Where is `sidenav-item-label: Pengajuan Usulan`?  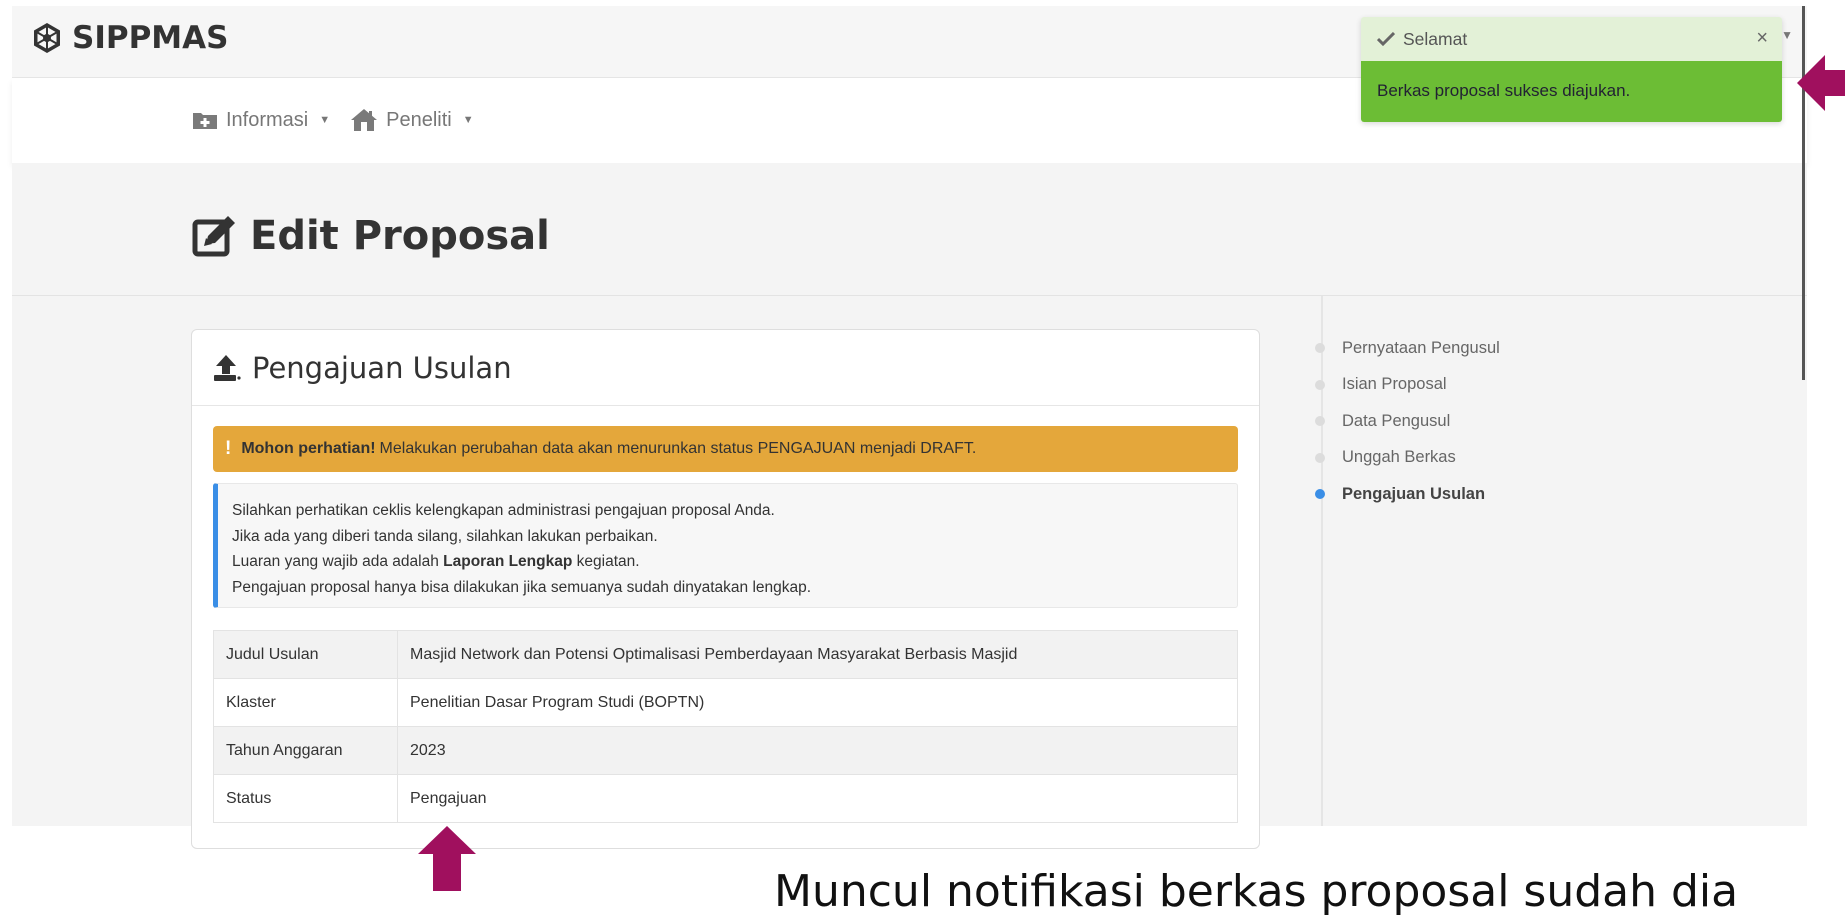 sidenav-item-label: Pengajuan Usulan is located at coordinates (1414, 493).